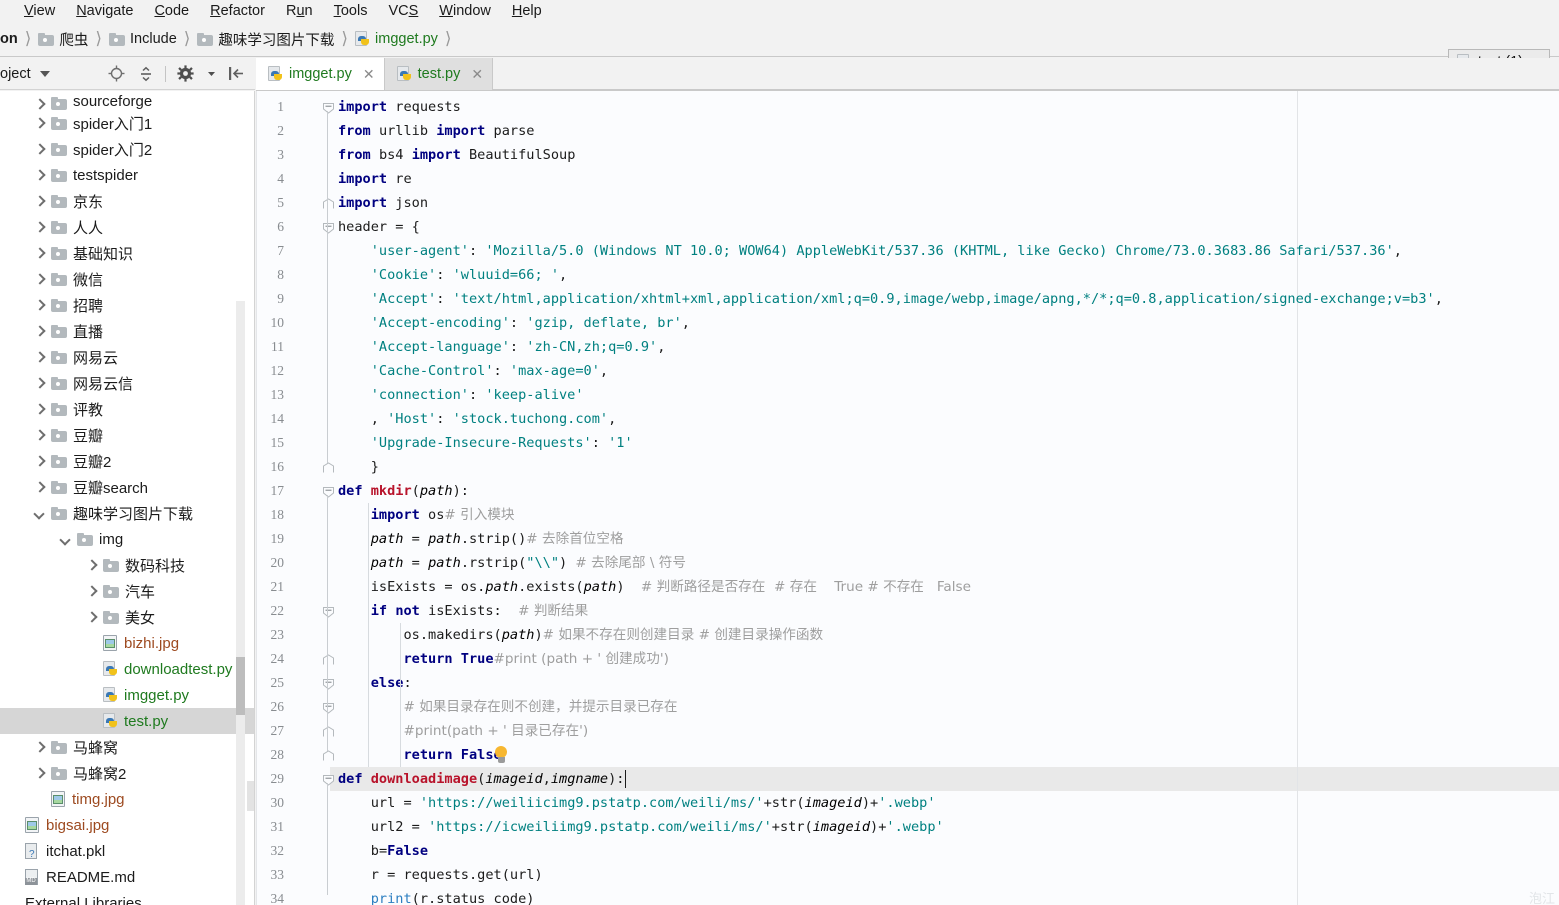 The width and height of the screenshot is (1559, 905). I want to click on tree-item-: 评教, so click(127, 409).